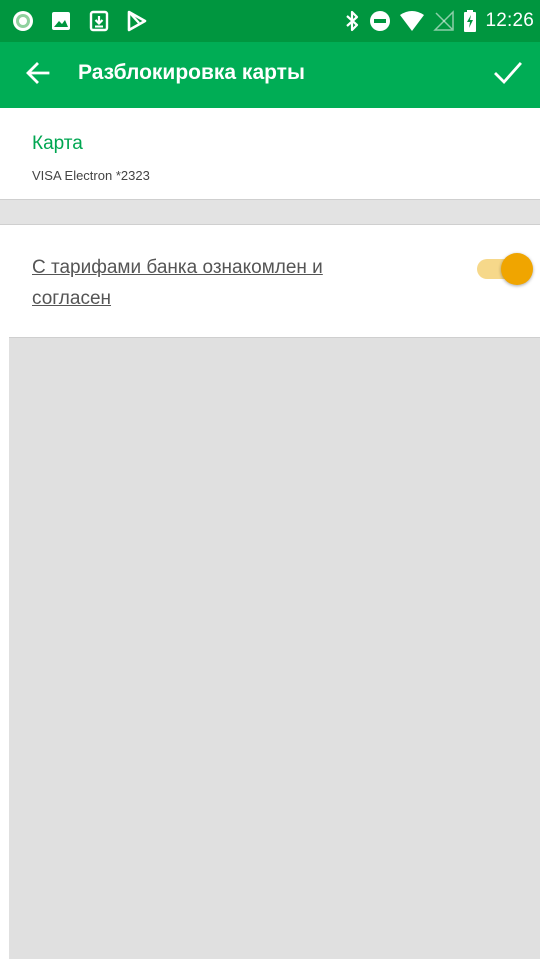 This screenshot has width=540, height=959. What do you see at coordinates (270, 212) in the screenshot?
I see `section-divider` at bounding box center [270, 212].